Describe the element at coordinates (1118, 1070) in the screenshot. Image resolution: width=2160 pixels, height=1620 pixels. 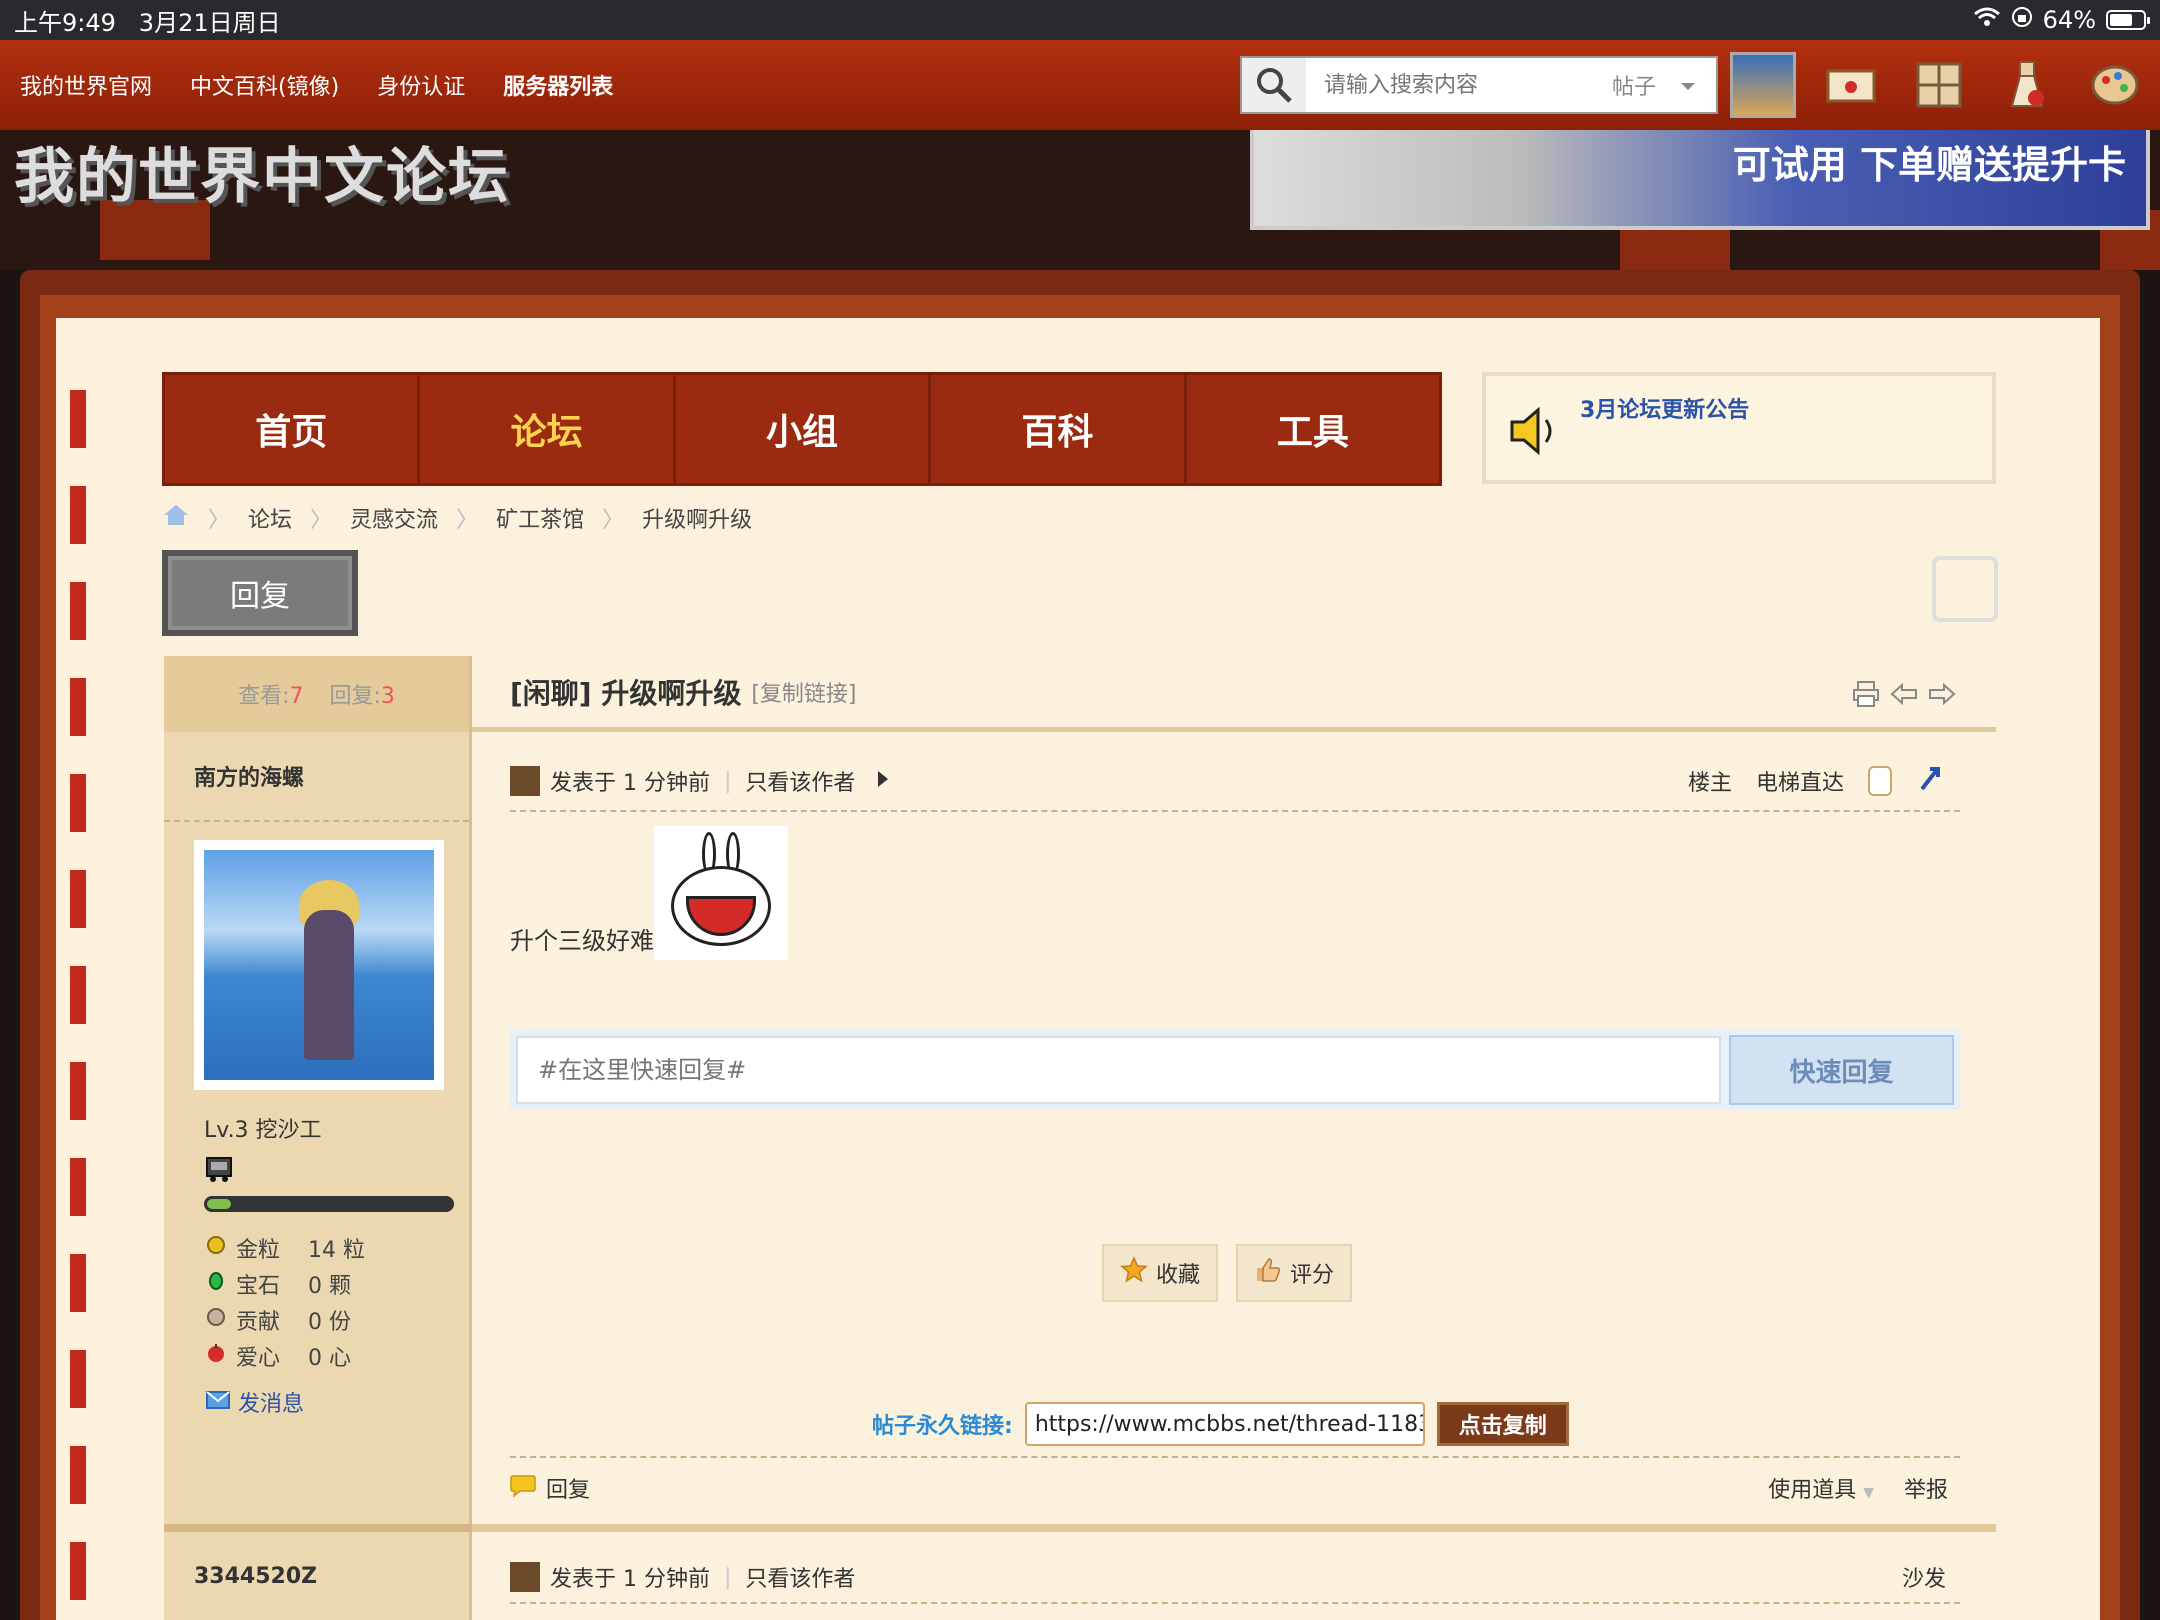
I see `quick-reply-input` at that location.